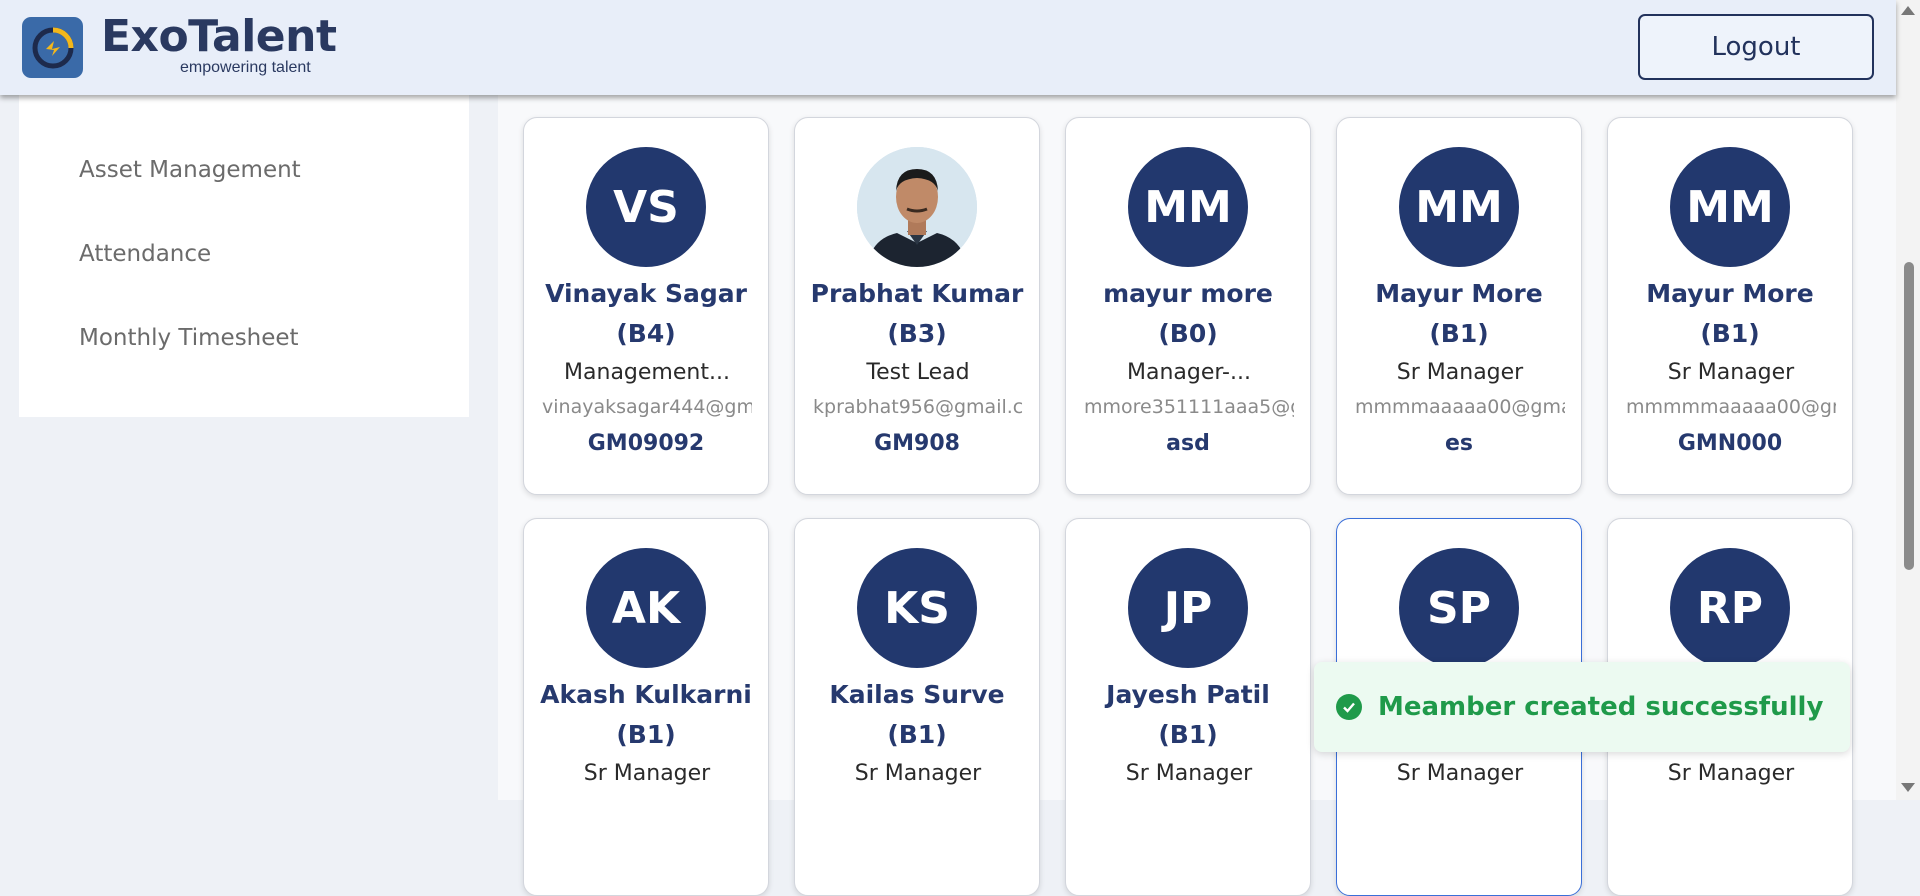  I want to click on sidebar-item-monthly-timesheet: Monthly Timesheet, so click(189, 338).